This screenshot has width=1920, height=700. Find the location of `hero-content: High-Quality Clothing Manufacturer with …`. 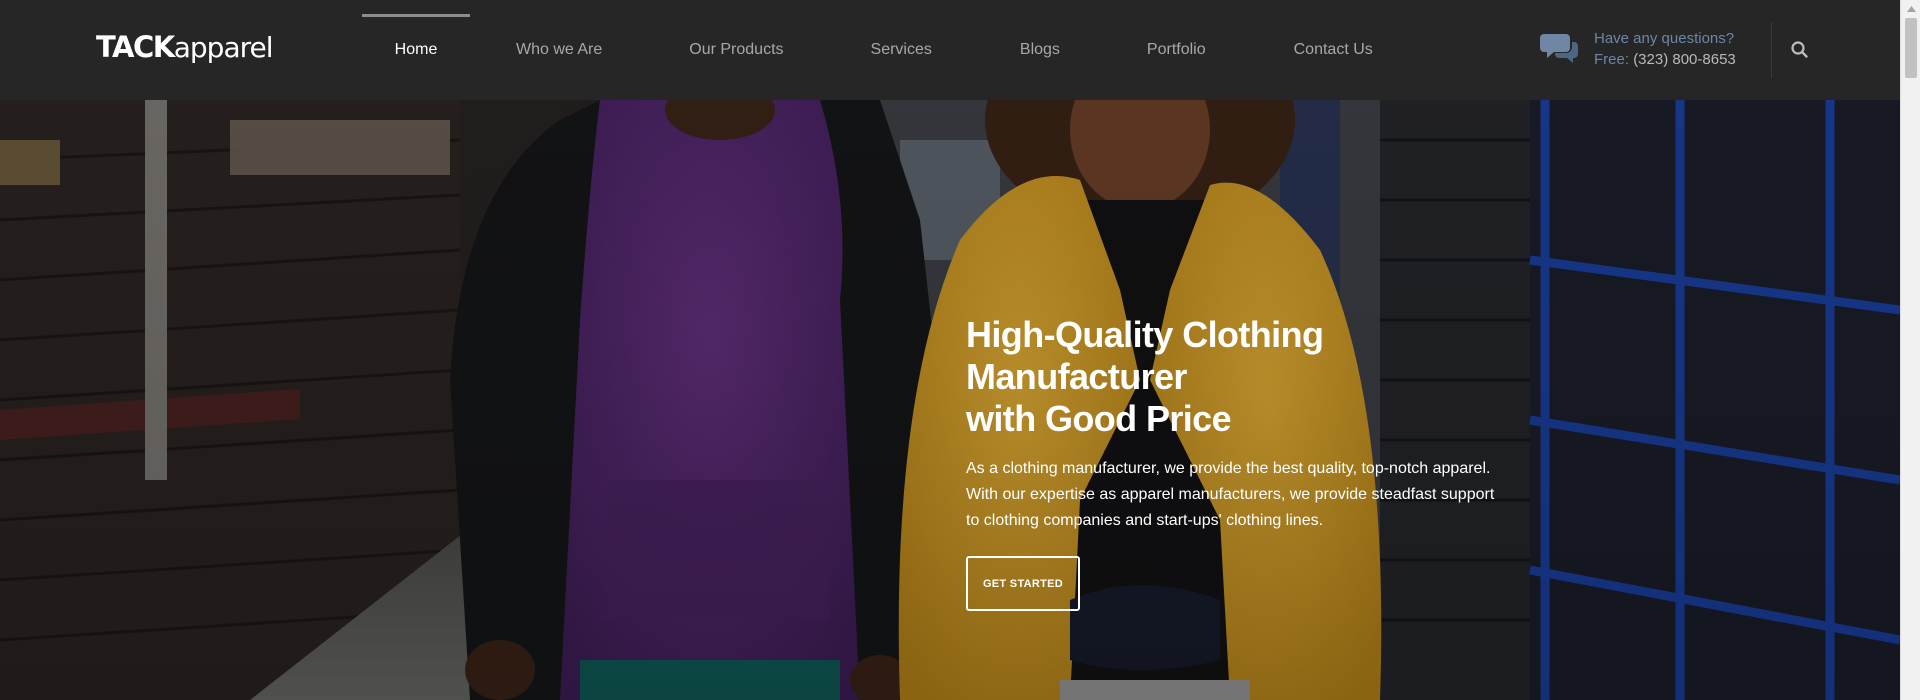

hero-content: High-Quality Clothing Manufacturer with … is located at coordinates (1246, 462).